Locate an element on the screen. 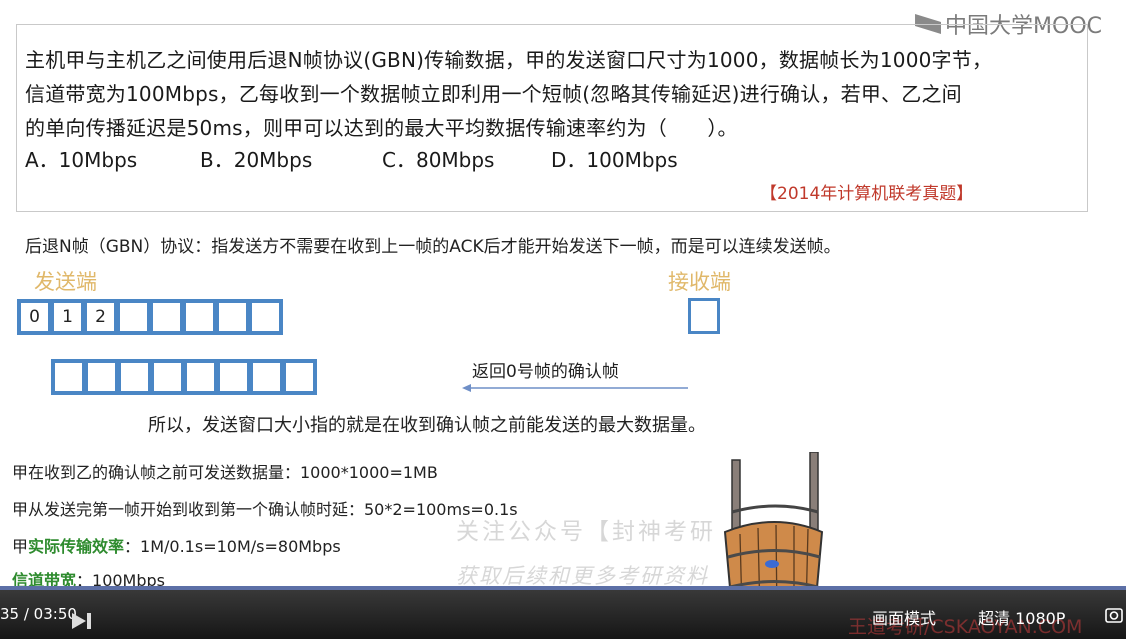 The image size is (1126, 639). calc-line-3: 甲实际传输效率：1M/0.1s=10M/s=80Mbps is located at coordinates (176, 545).